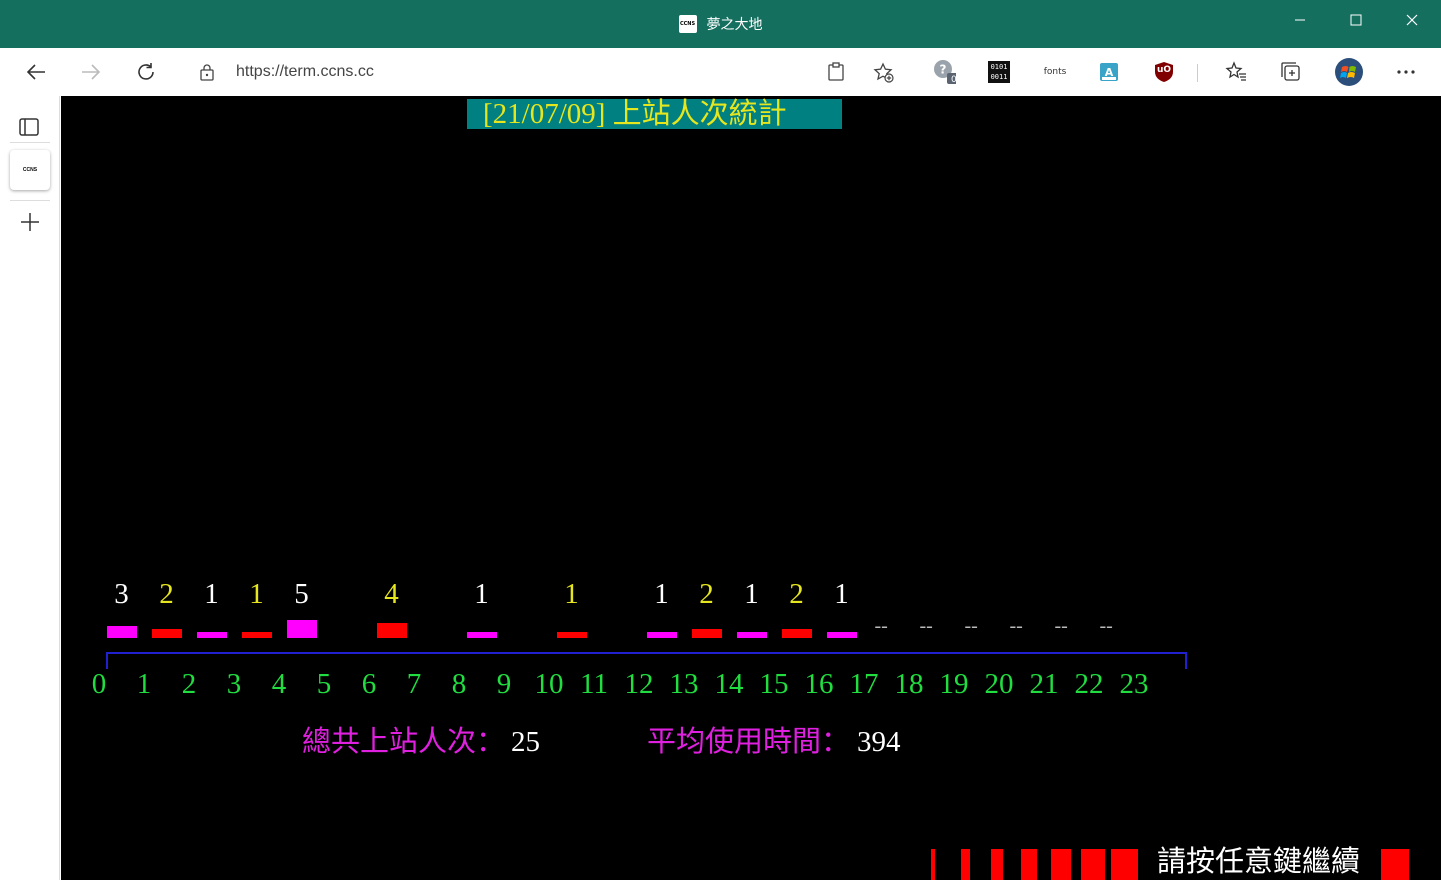 Image resolution: width=1441 pixels, height=880 pixels. What do you see at coordinates (1134, 684) in the screenshot?
I see `hour-label: 23` at bounding box center [1134, 684].